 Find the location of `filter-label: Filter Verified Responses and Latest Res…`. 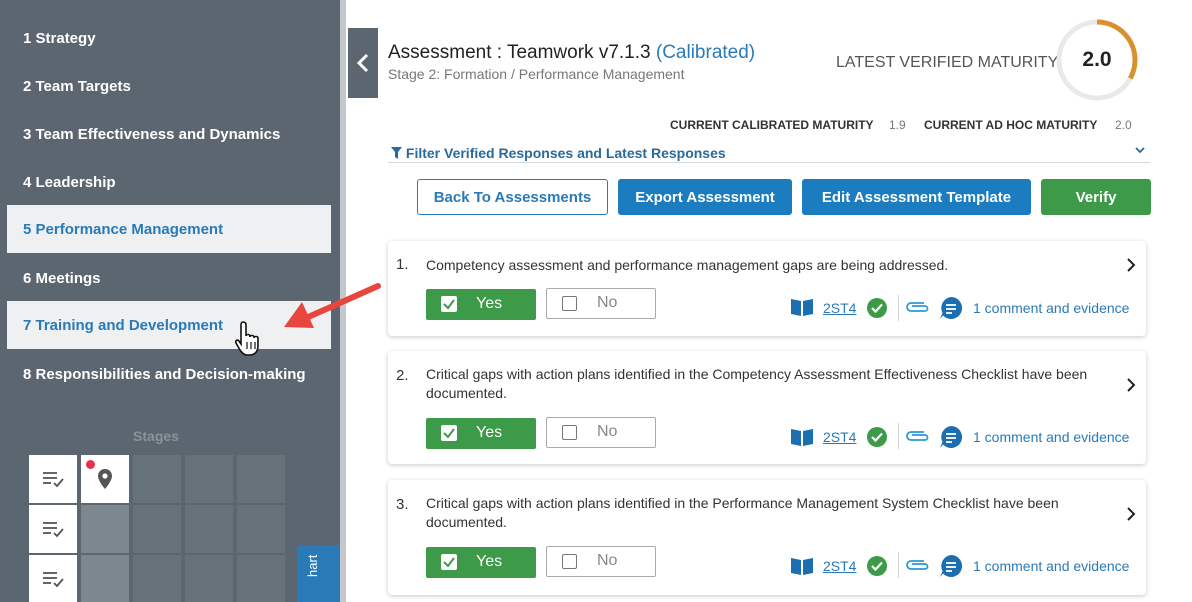

filter-label: Filter Verified Responses and Latest Res… is located at coordinates (565, 153).